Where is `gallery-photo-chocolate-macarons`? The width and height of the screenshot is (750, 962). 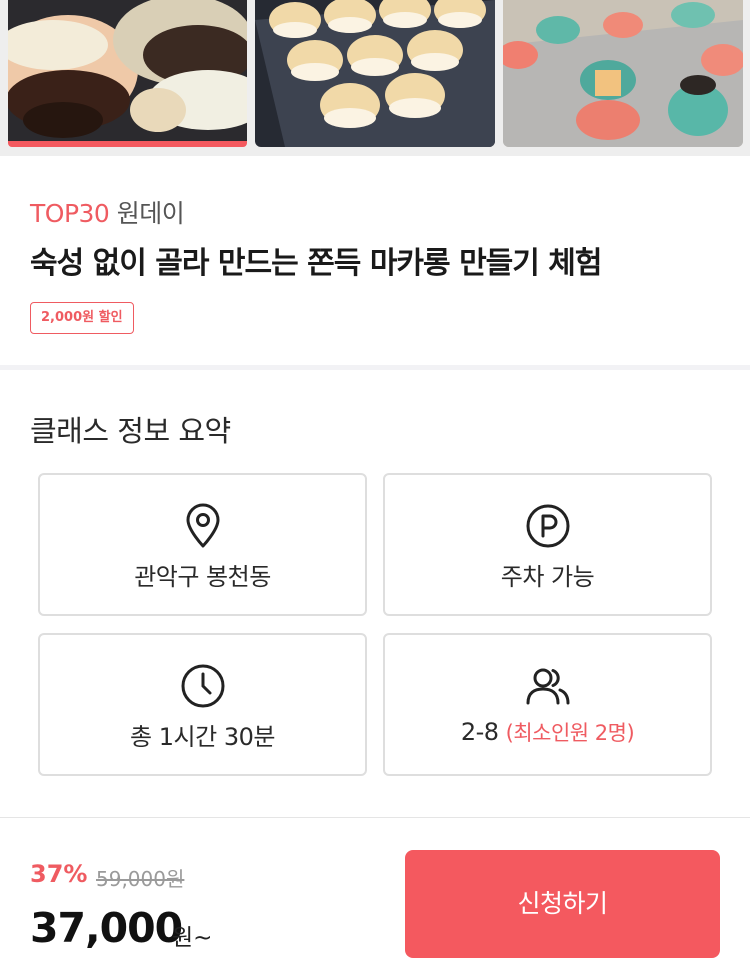 gallery-photo-chocolate-macarons is located at coordinates (127, 73).